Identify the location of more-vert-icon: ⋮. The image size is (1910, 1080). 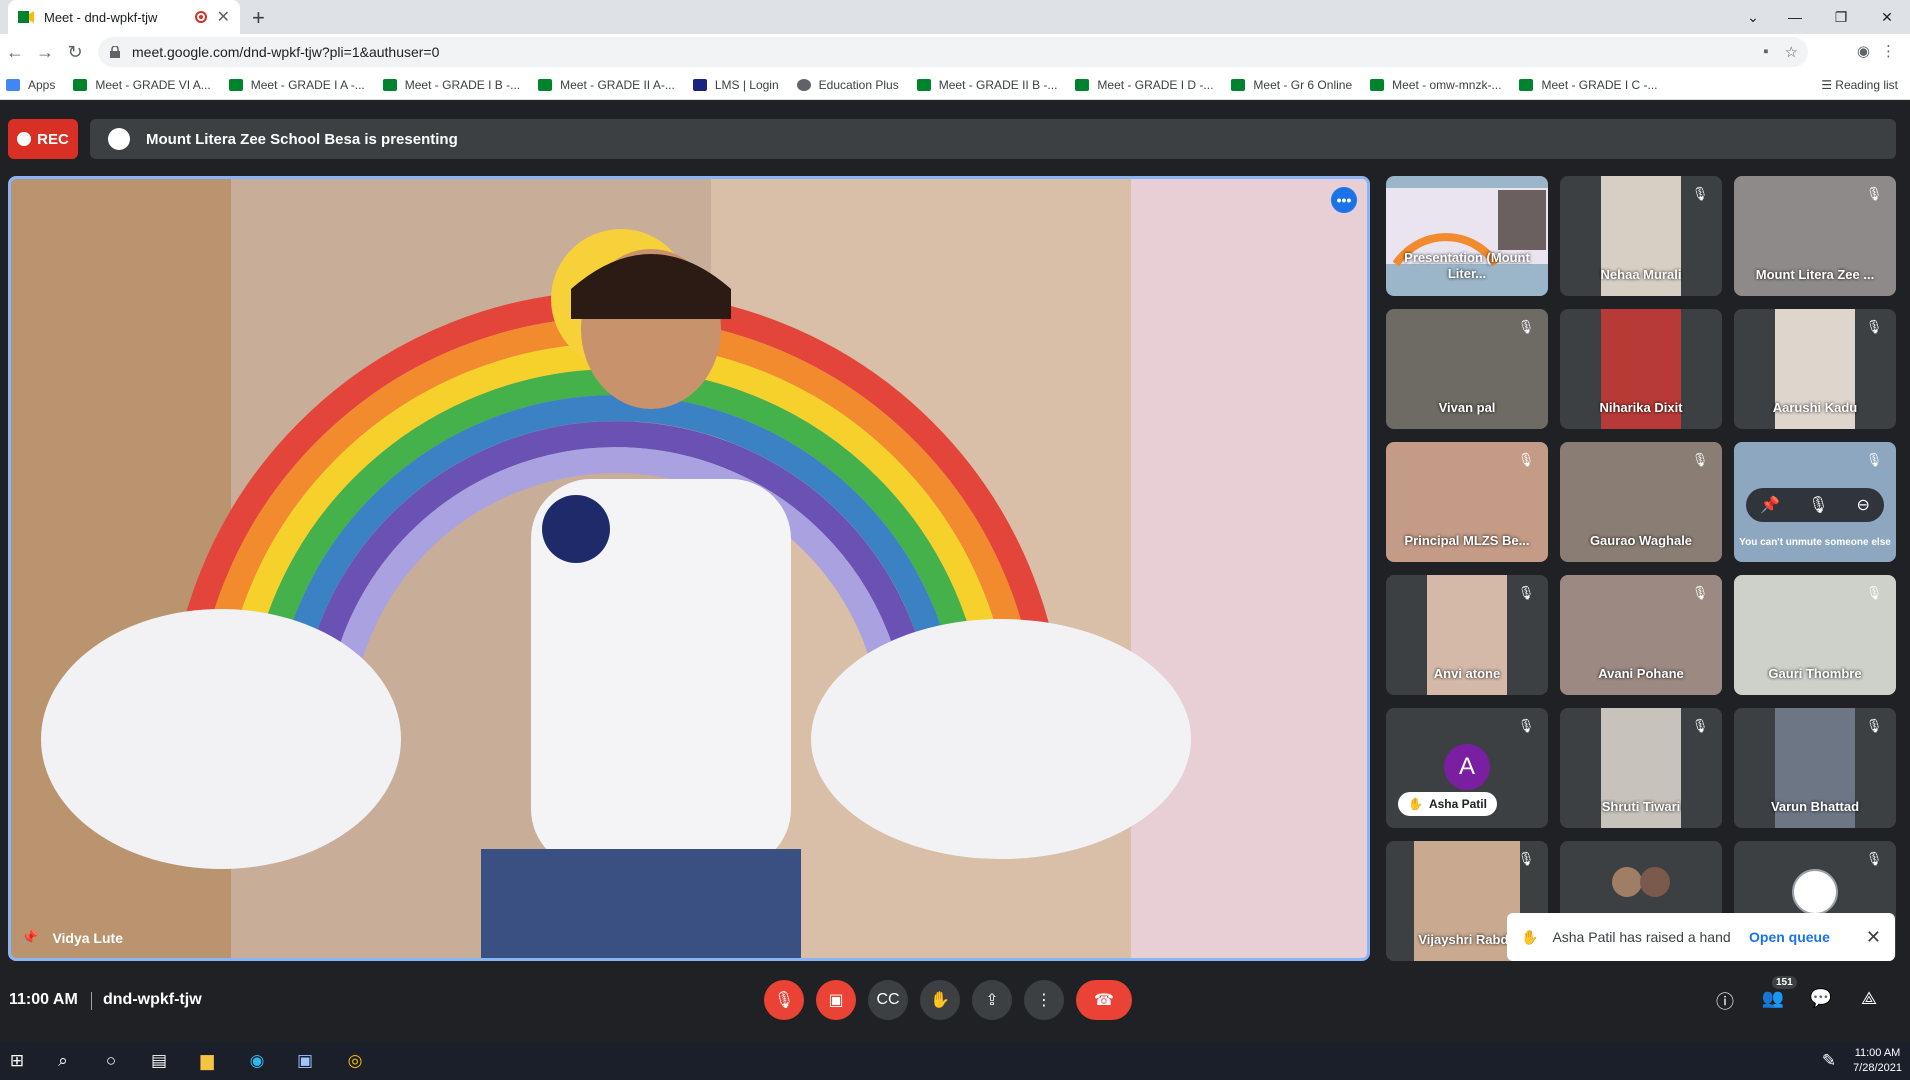
(1044, 1000).